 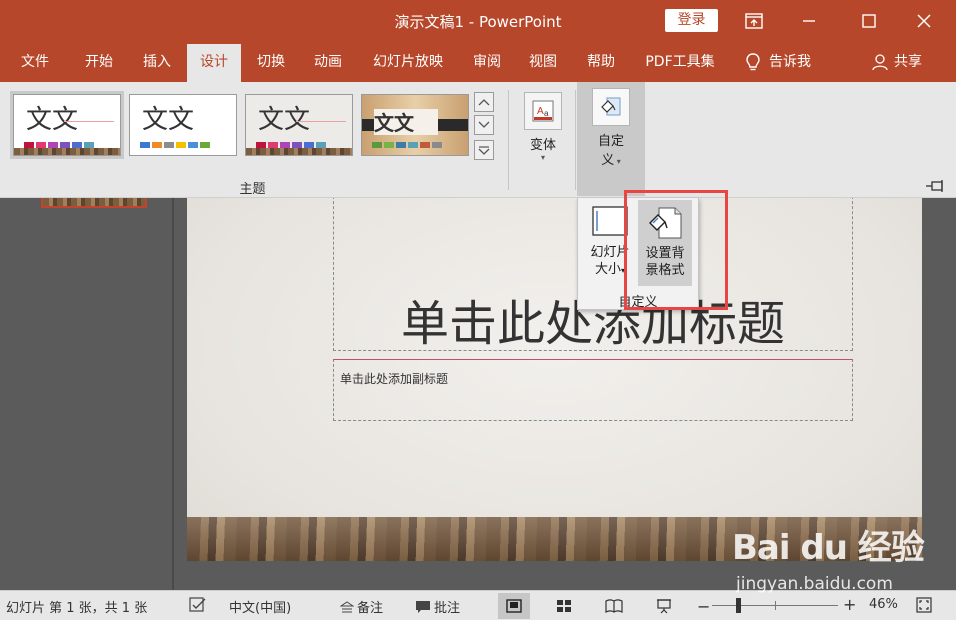 I want to click on comments-button: 批注, so click(x=437, y=606).